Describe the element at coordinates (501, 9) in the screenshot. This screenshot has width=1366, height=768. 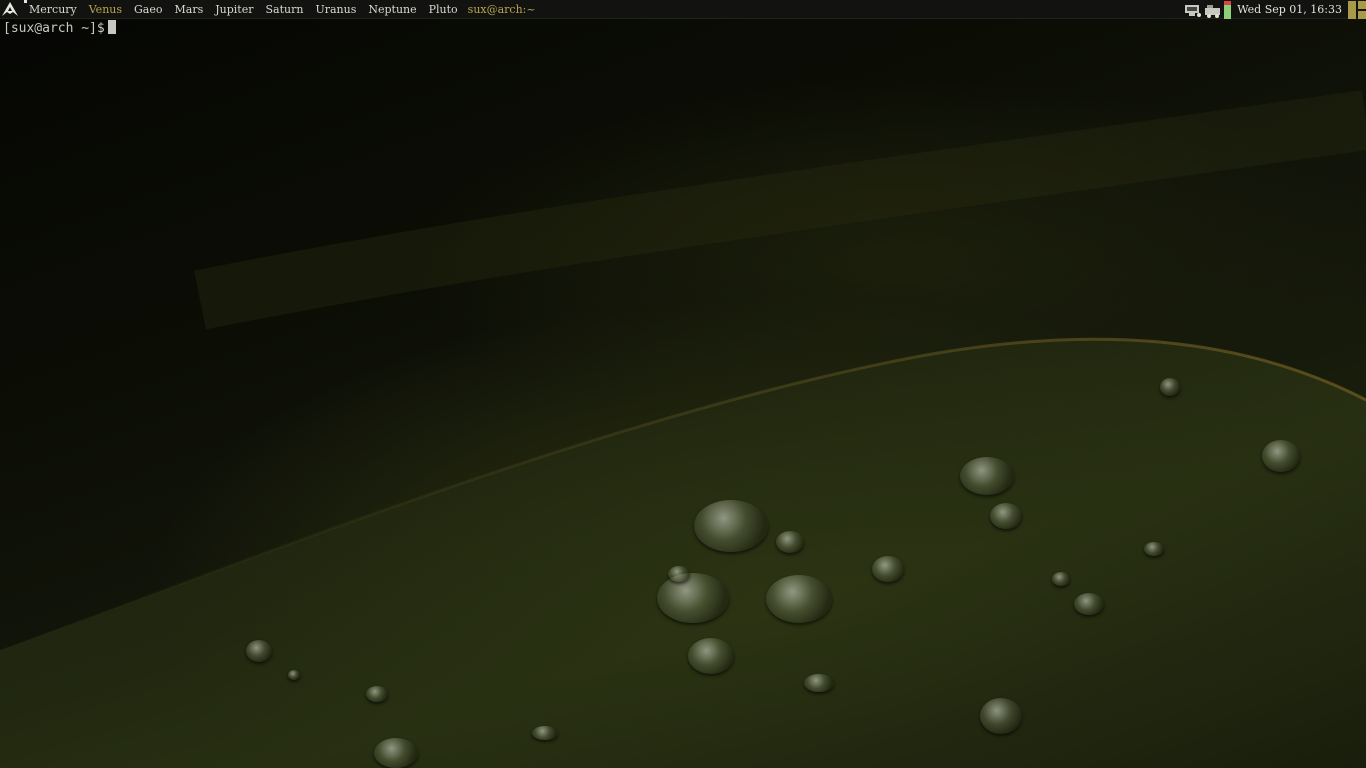
I see `window-title: sux@arch:~` at that location.